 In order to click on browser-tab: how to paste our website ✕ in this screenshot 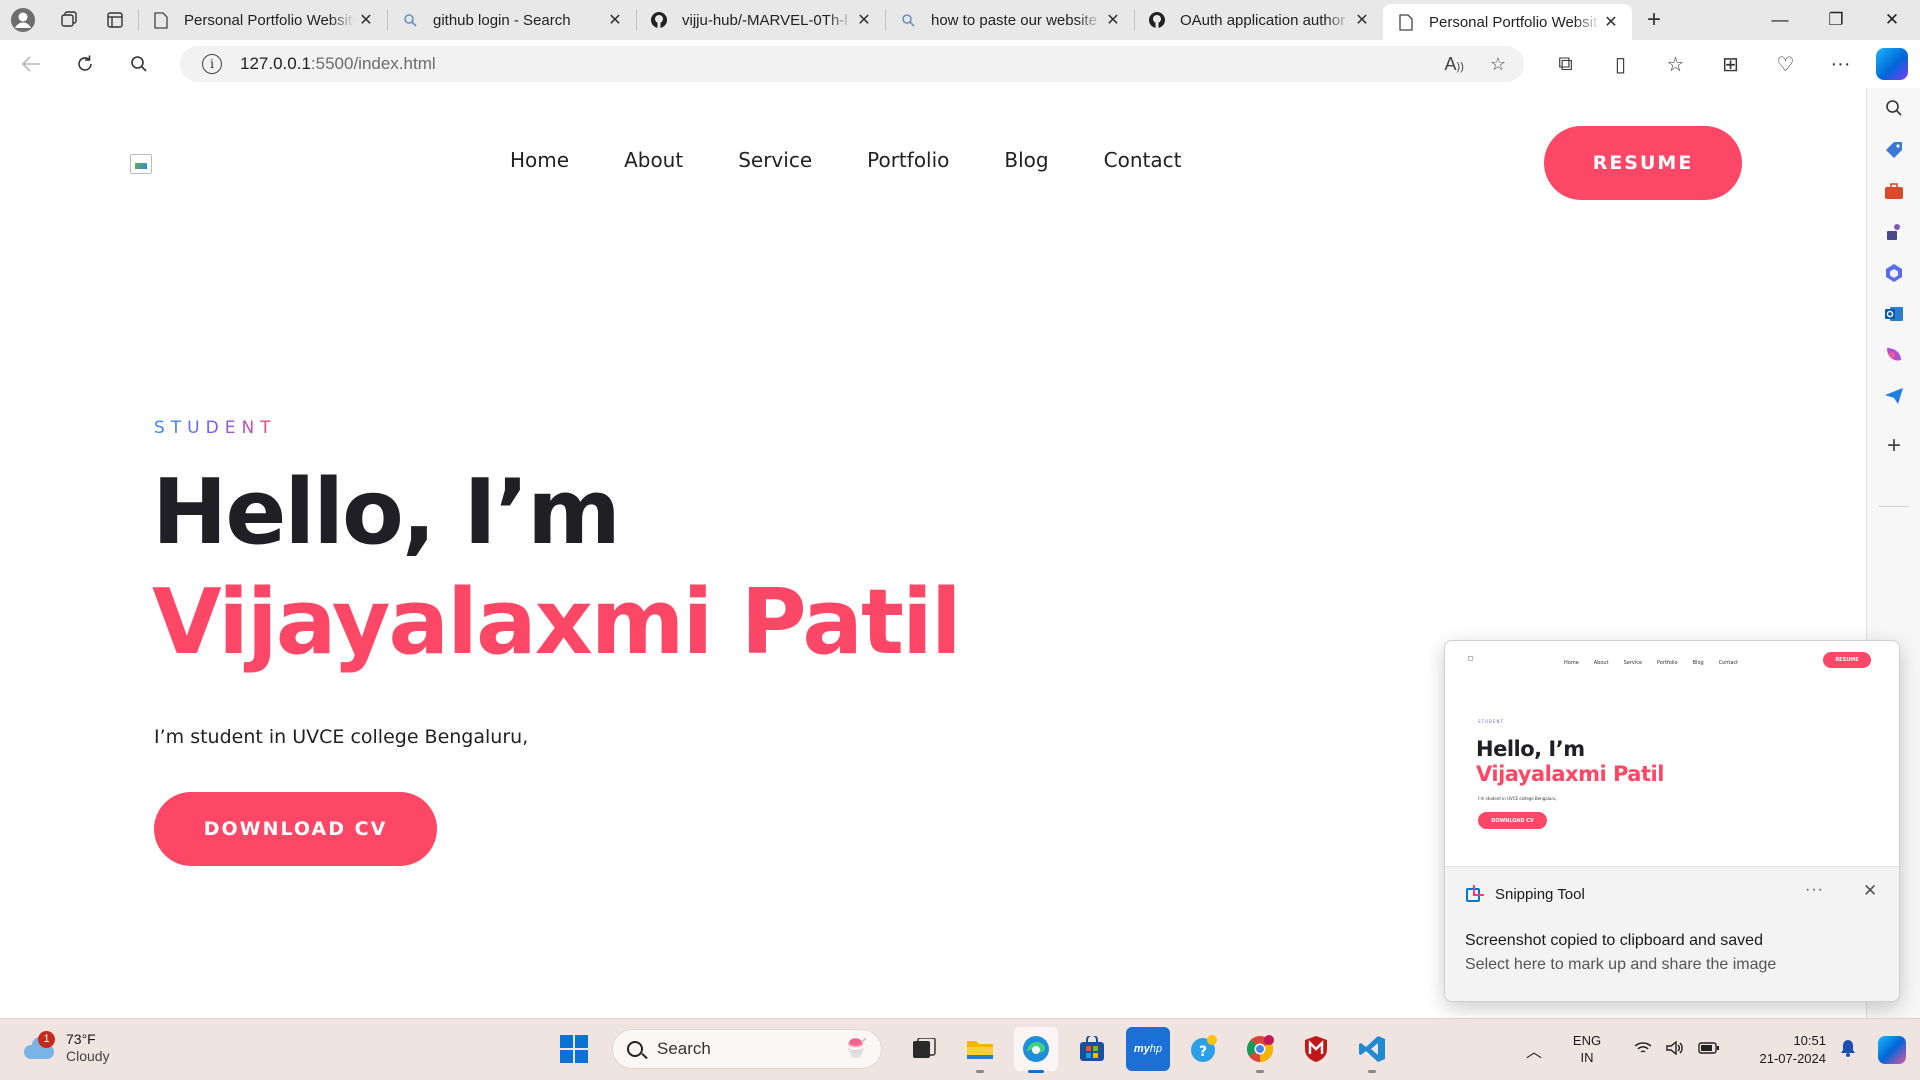, I will do `click(1009, 20)`.